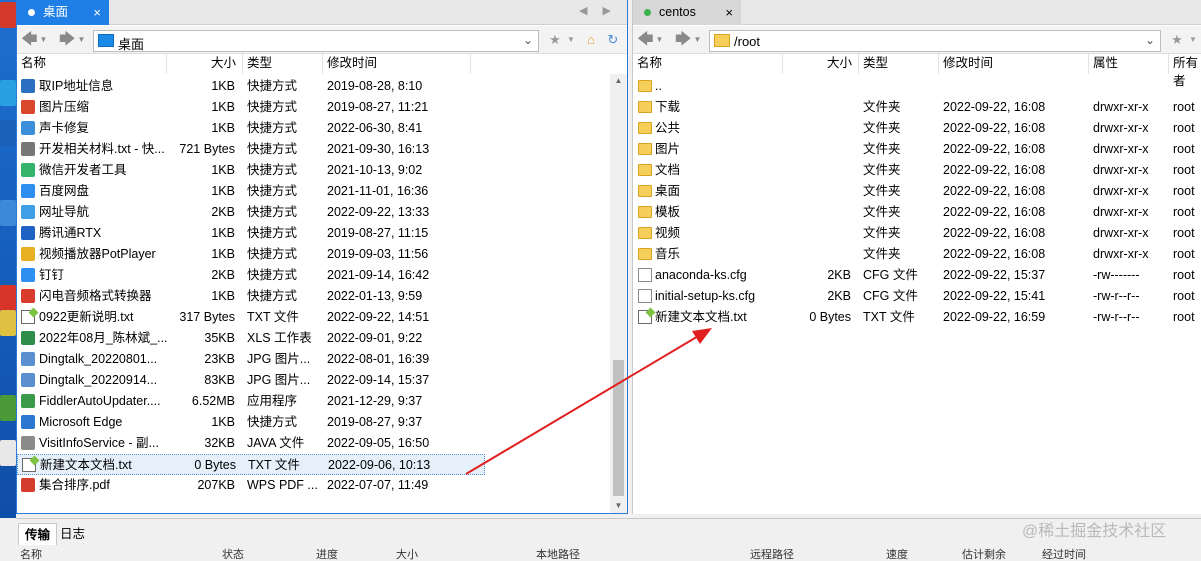 The width and height of the screenshot is (1201, 561). What do you see at coordinates (407, 555) in the screenshot?
I see `transfer-column-header-item: 大小` at bounding box center [407, 555].